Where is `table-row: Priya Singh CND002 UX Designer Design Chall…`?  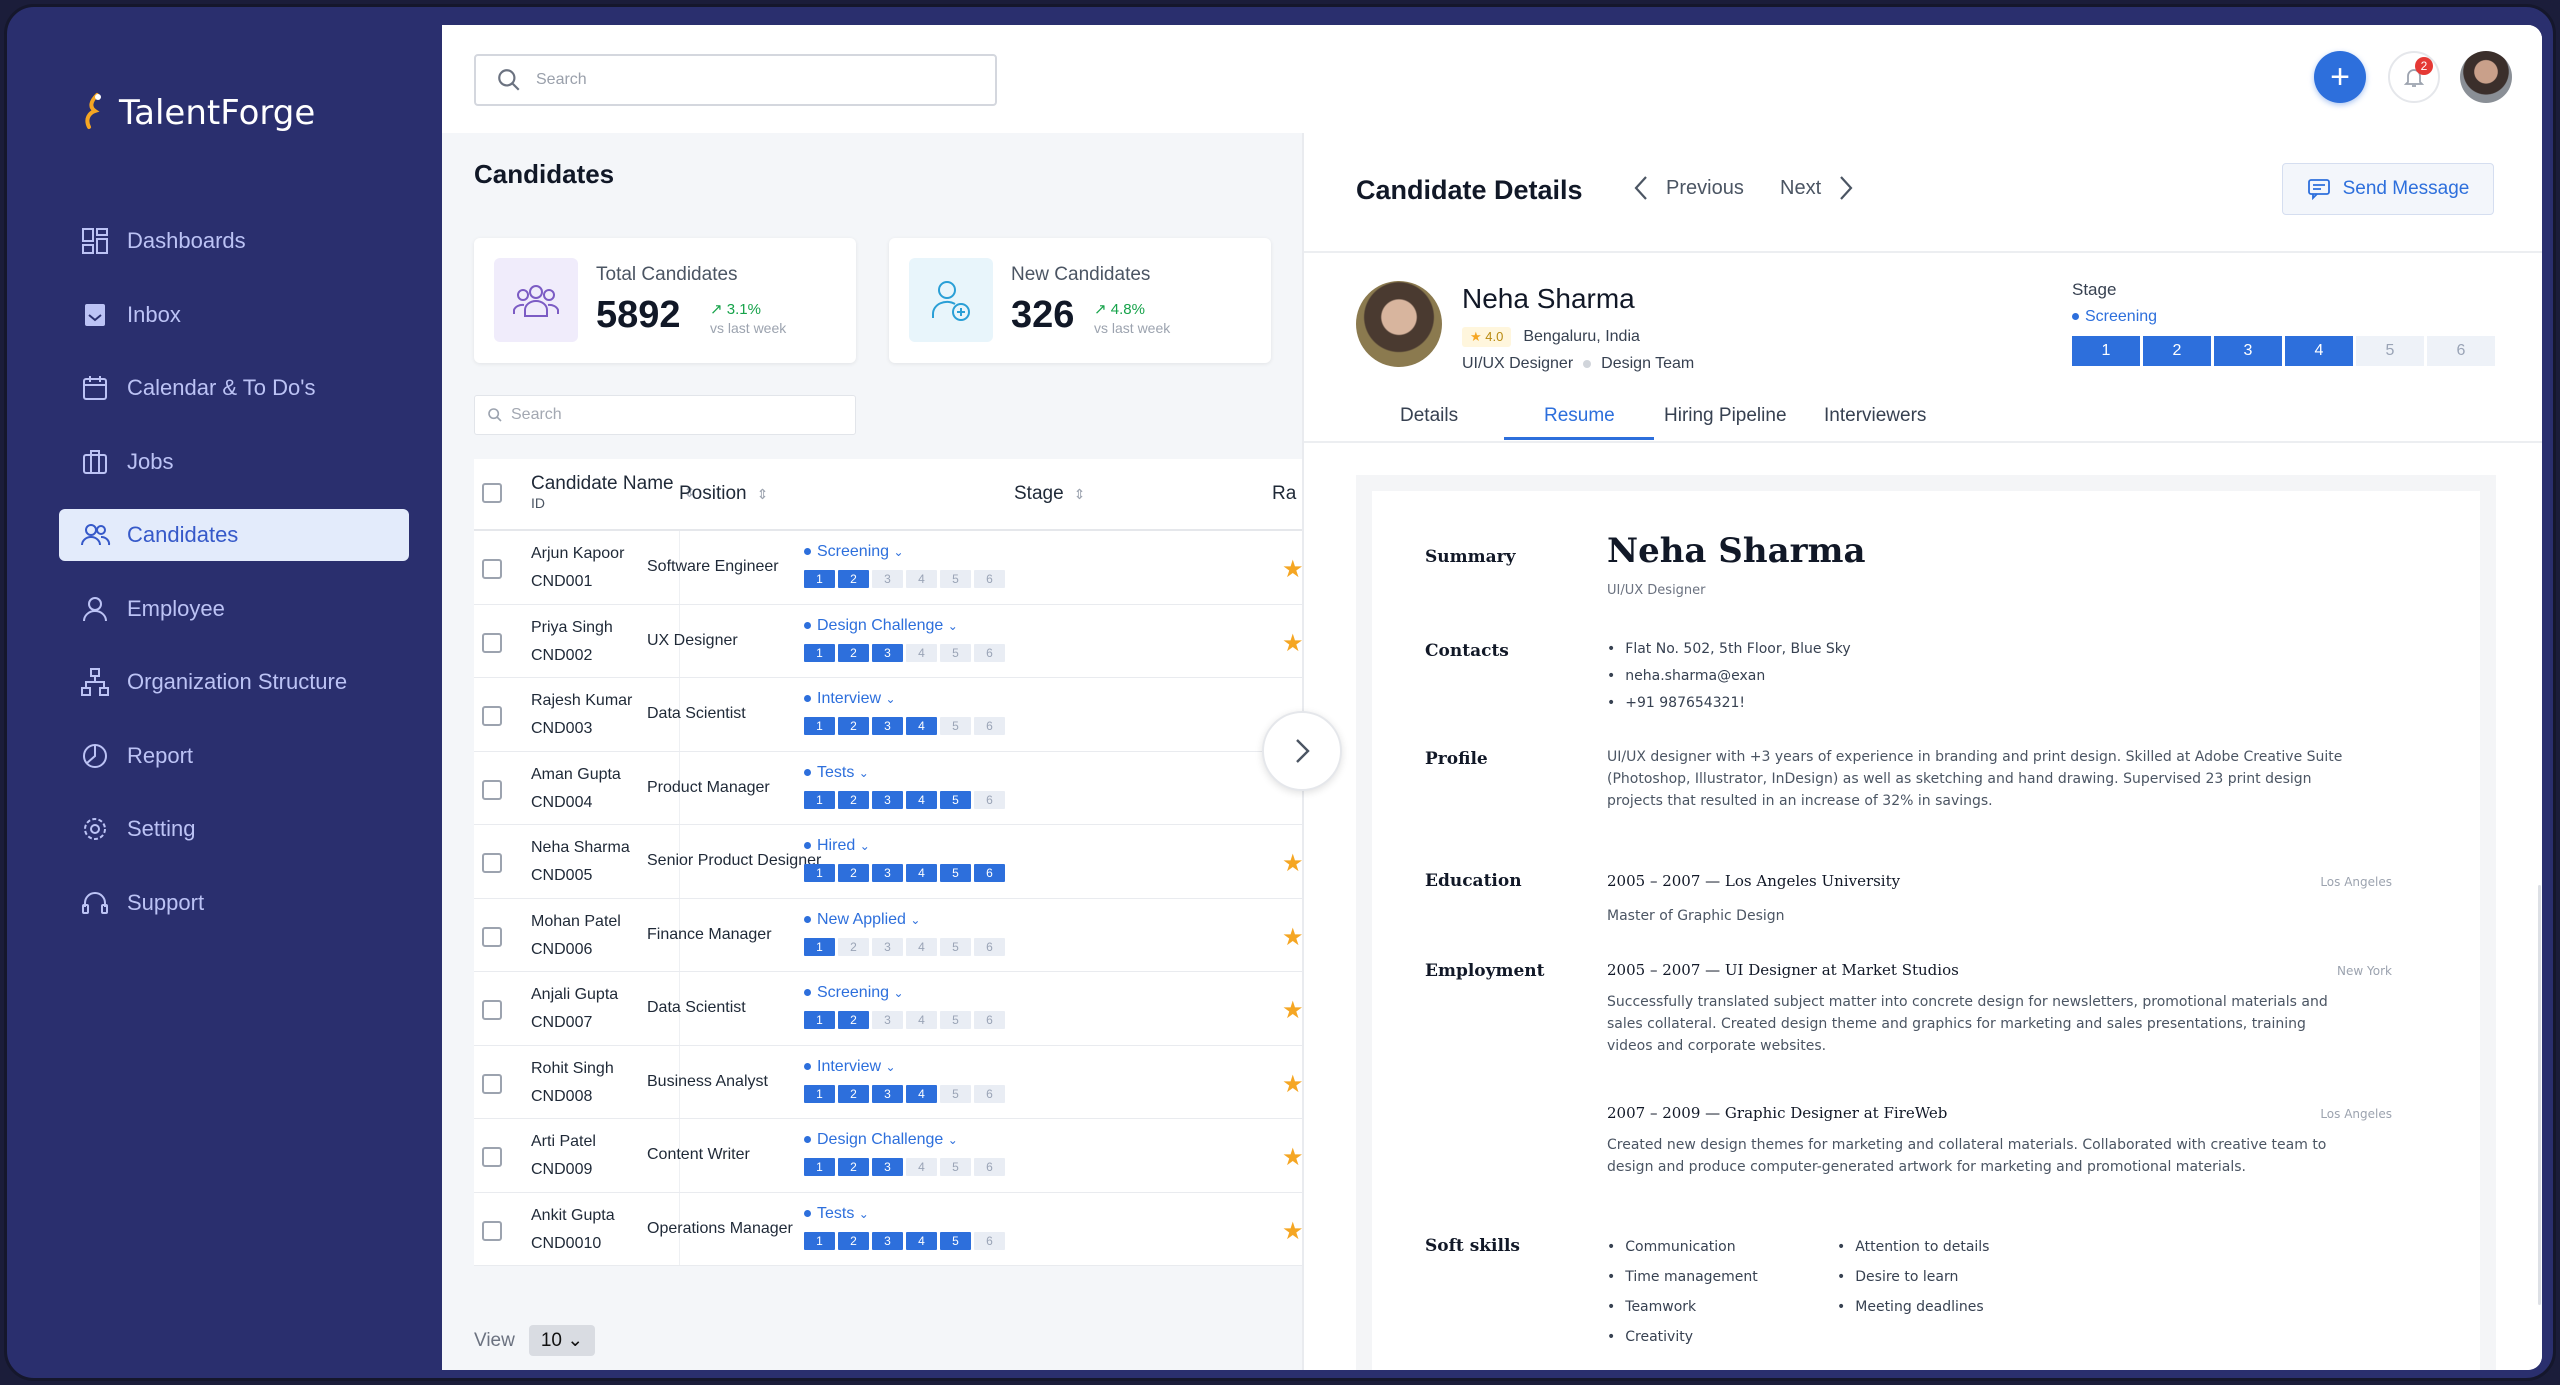
table-row: Priya Singh CND002 UX Designer Design Chall… is located at coordinates (894, 641).